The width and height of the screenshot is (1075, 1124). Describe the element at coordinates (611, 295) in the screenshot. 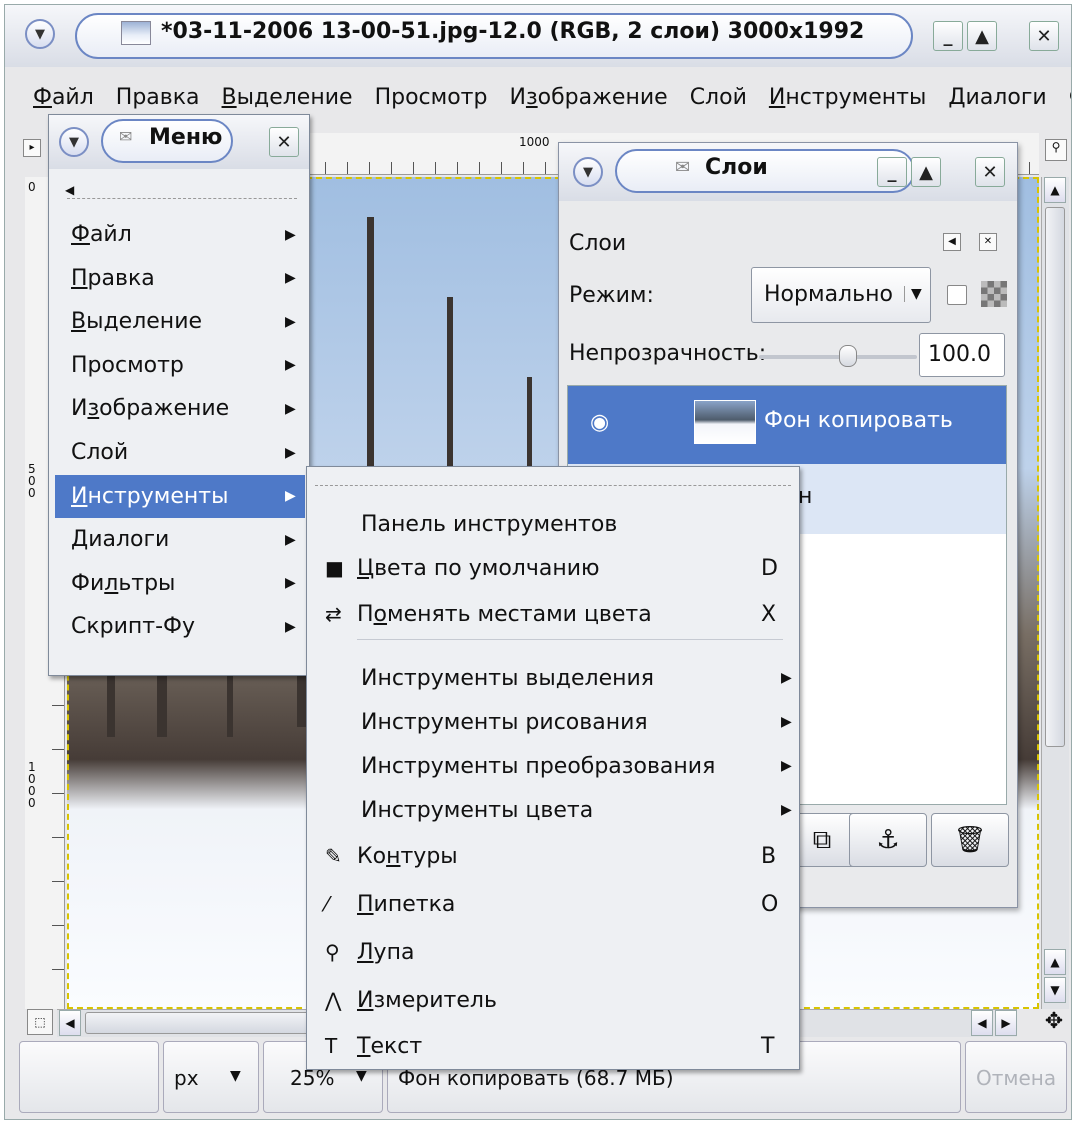

I see `mode-label: Режим:` at that location.